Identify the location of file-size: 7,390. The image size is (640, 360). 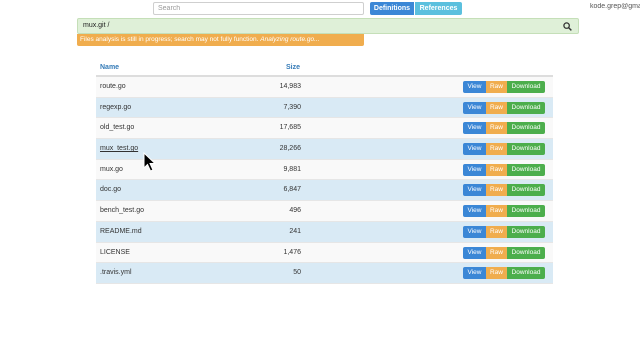
(292, 107).